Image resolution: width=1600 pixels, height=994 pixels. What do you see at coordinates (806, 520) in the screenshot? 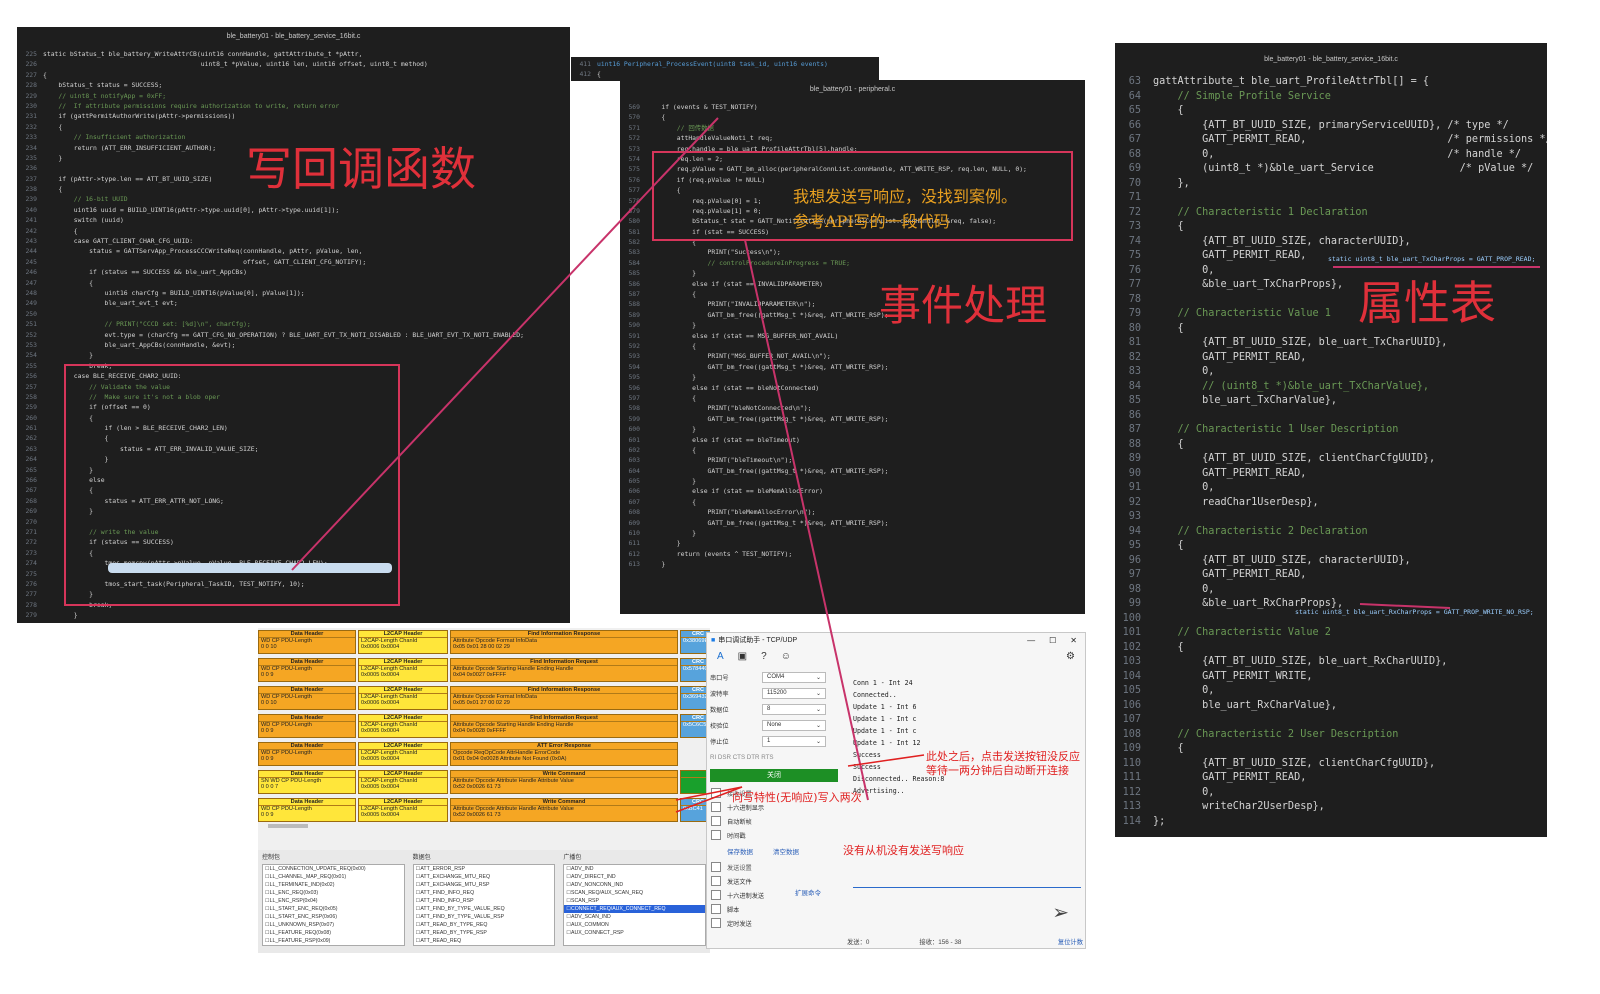
I see `connector-line-response` at bounding box center [806, 520].